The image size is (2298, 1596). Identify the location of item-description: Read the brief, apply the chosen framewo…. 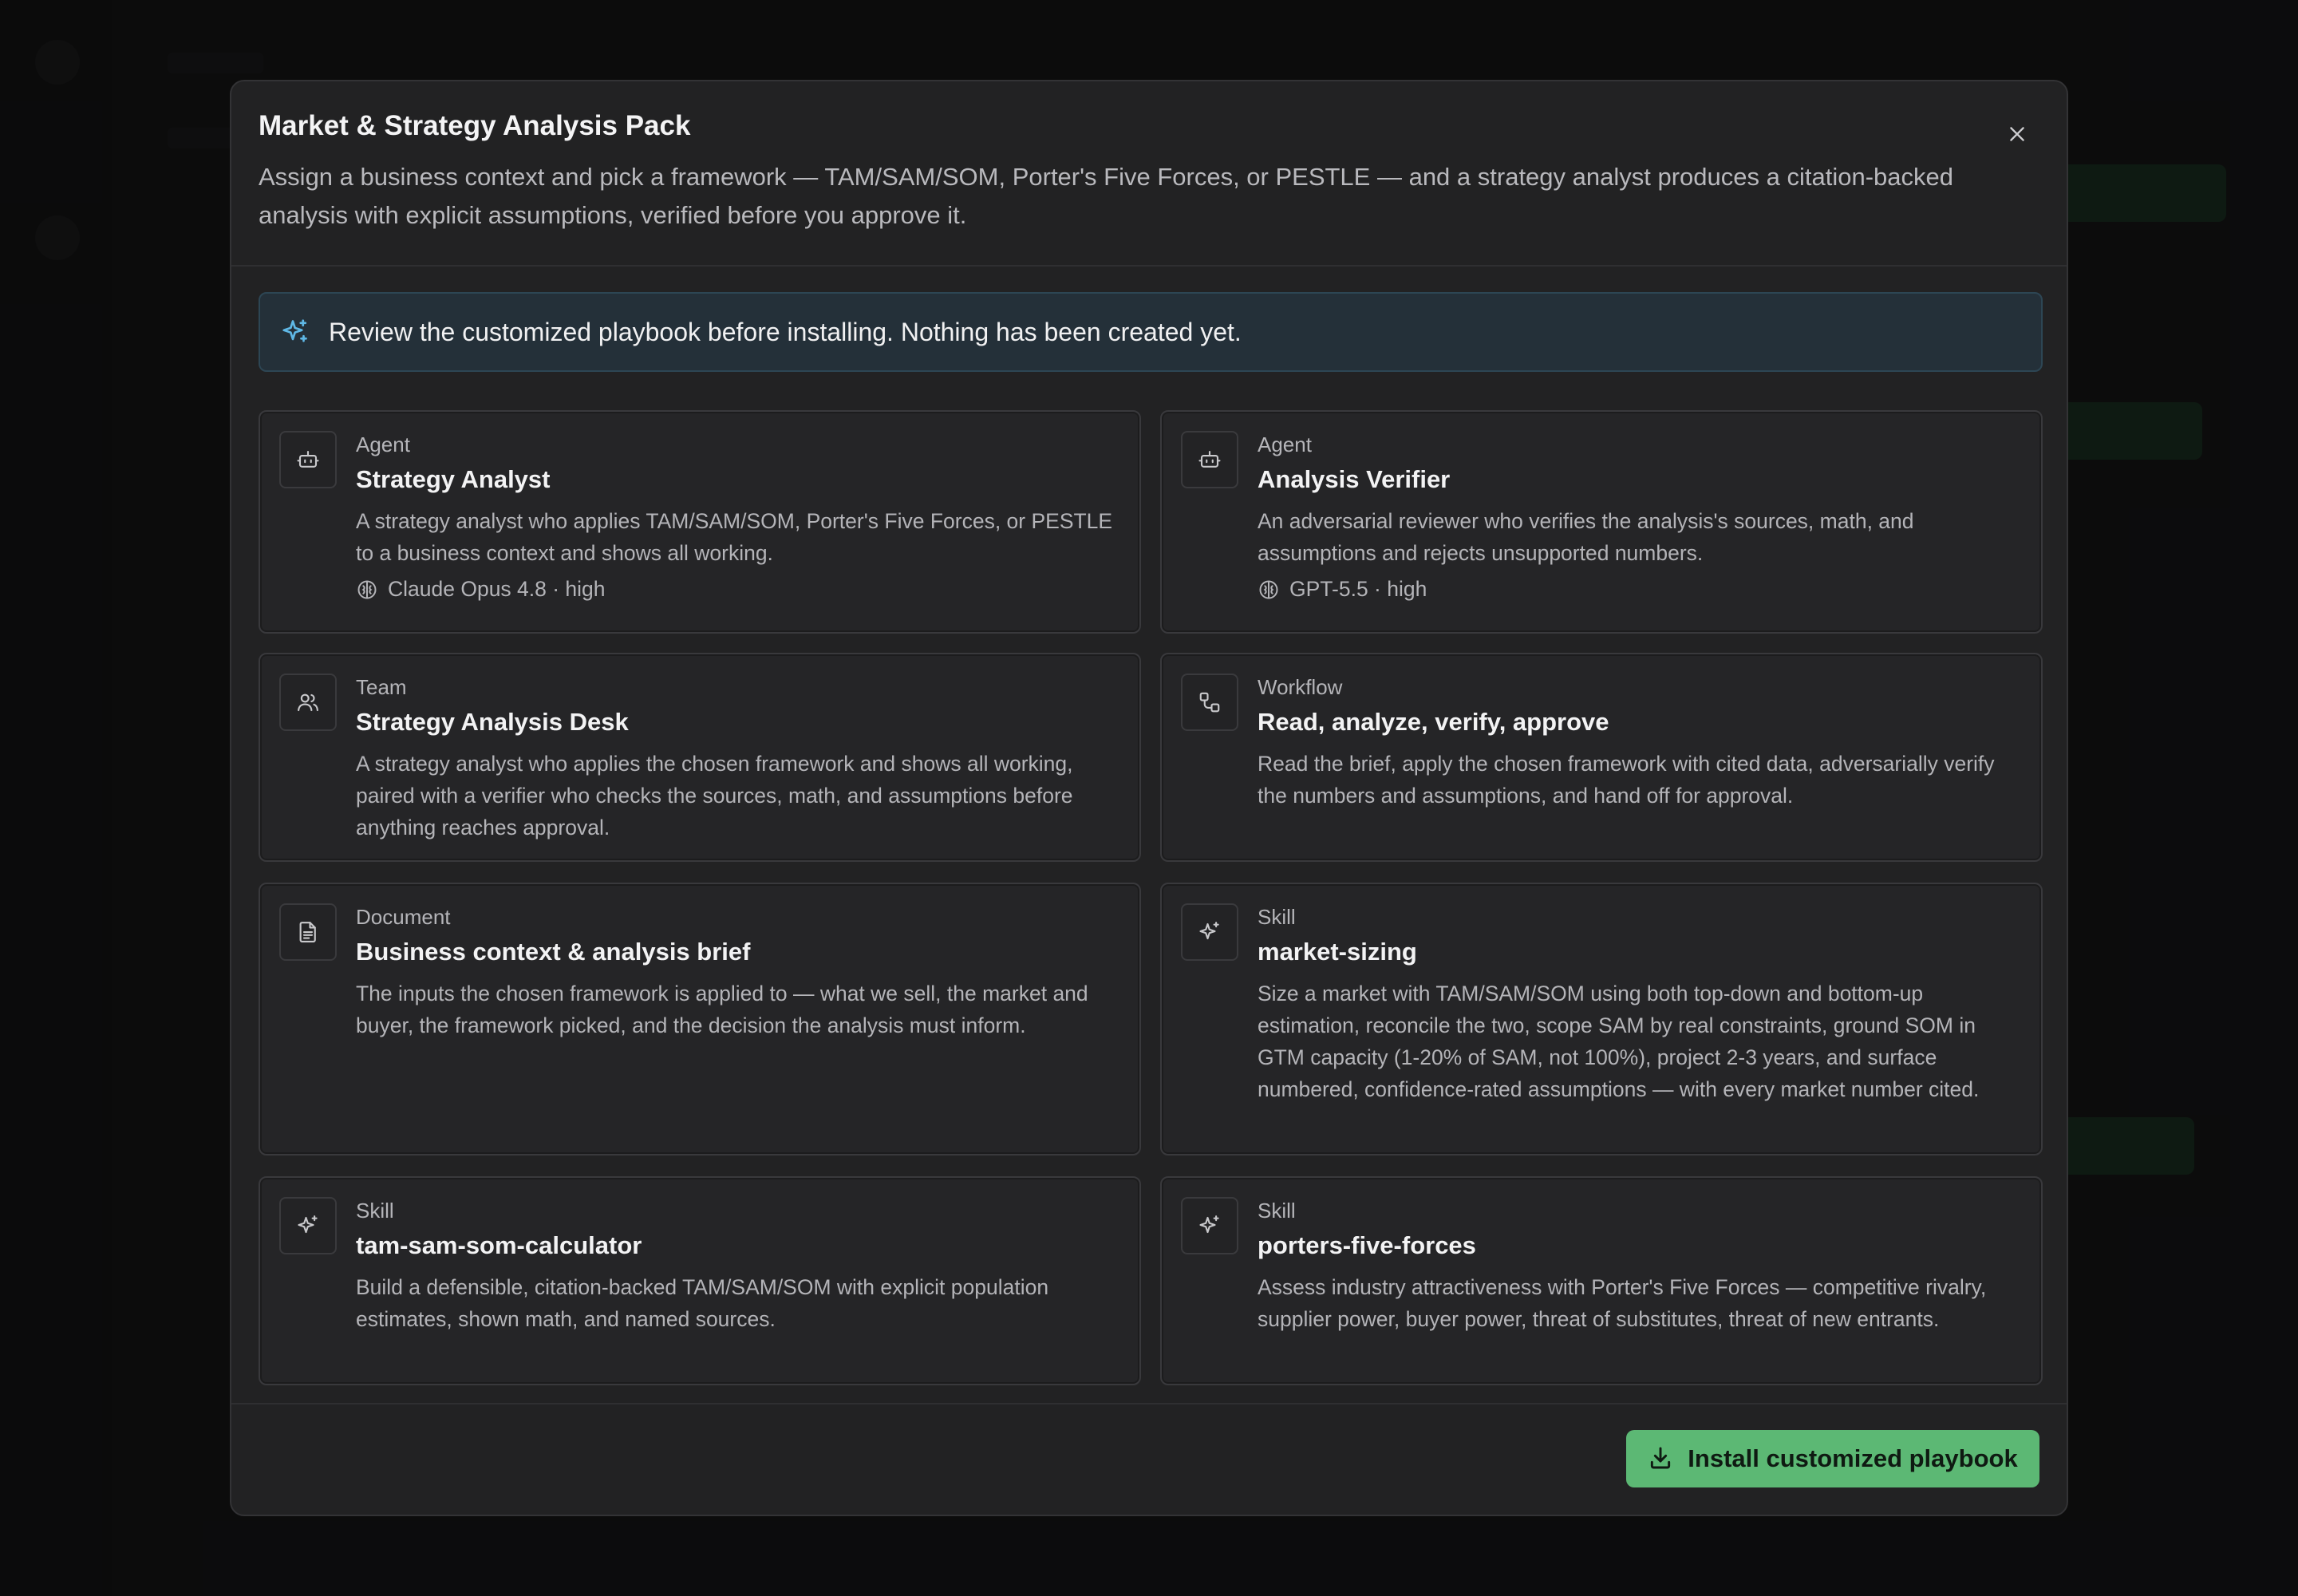
(1627, 780).